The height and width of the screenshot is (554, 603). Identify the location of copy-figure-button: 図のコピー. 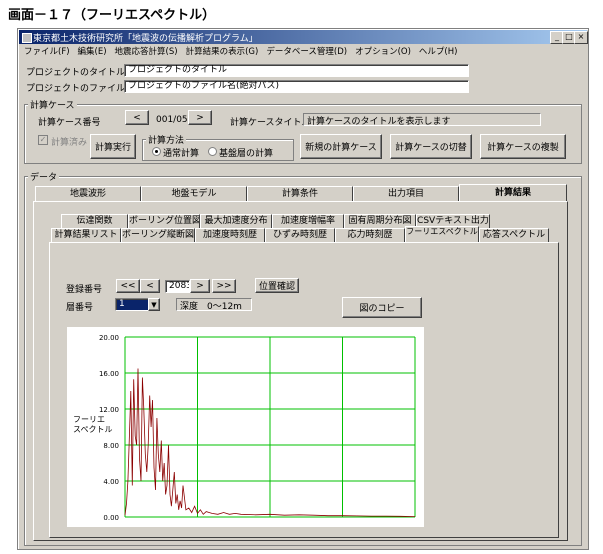
(382, 307).